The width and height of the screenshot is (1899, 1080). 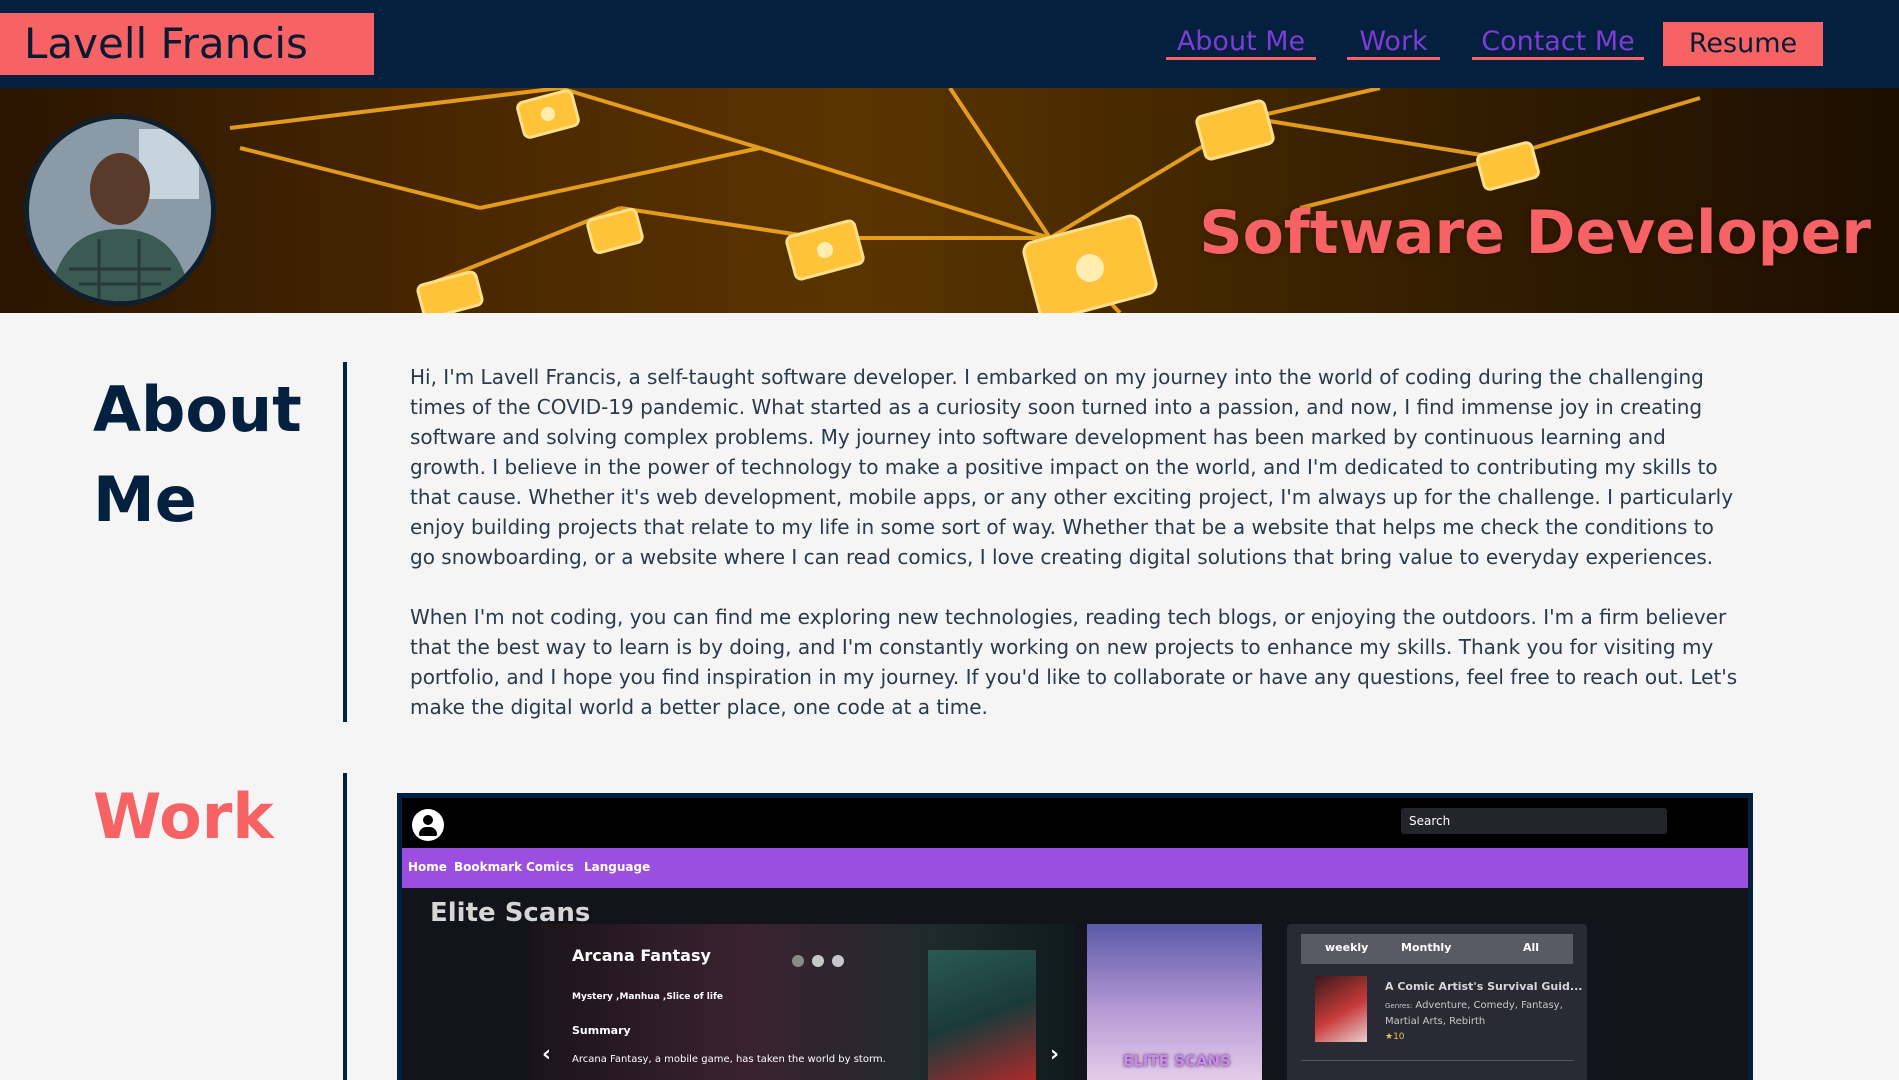 What do you see at coordinates (1177, 1061) in the screenshot?
I see `cover-text: ELITE SCANS` at bounding box center [1177, 1061].